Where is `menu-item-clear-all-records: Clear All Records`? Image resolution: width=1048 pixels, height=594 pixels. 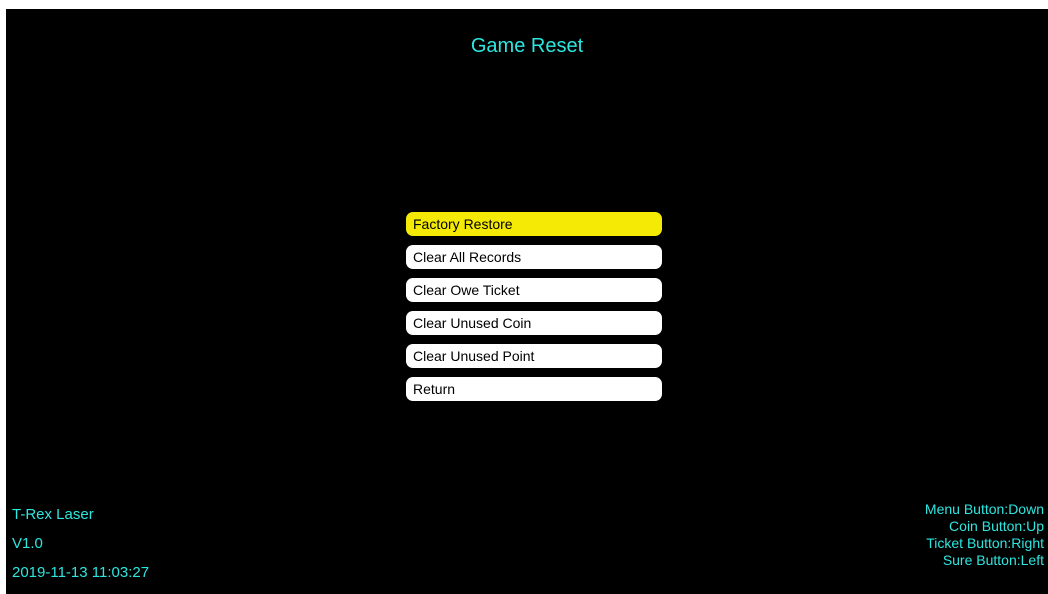 menu-item-clear-all-records: Clear All Records is located at coordinates (534, 257).